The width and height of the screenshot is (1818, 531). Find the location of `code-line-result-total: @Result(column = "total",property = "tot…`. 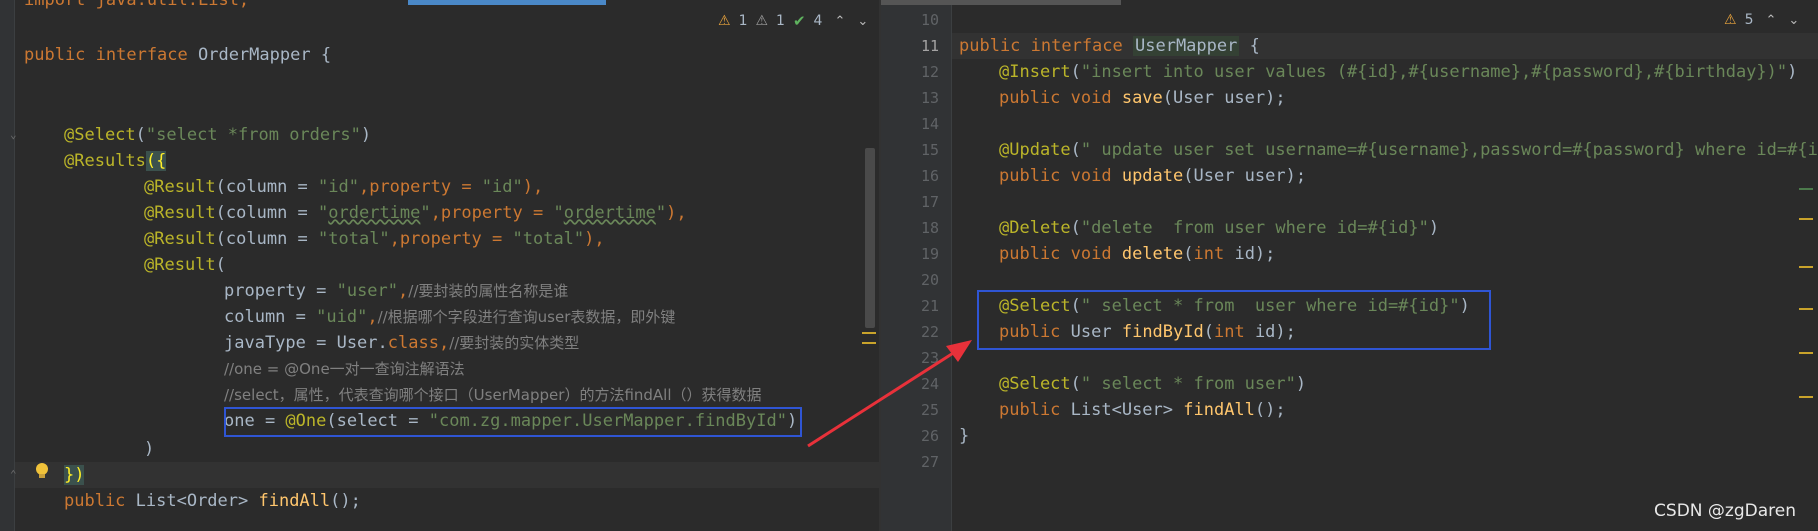

code-line-result-total: @Result(column = "total",property = "tot… is located at coordinates (374, 239).